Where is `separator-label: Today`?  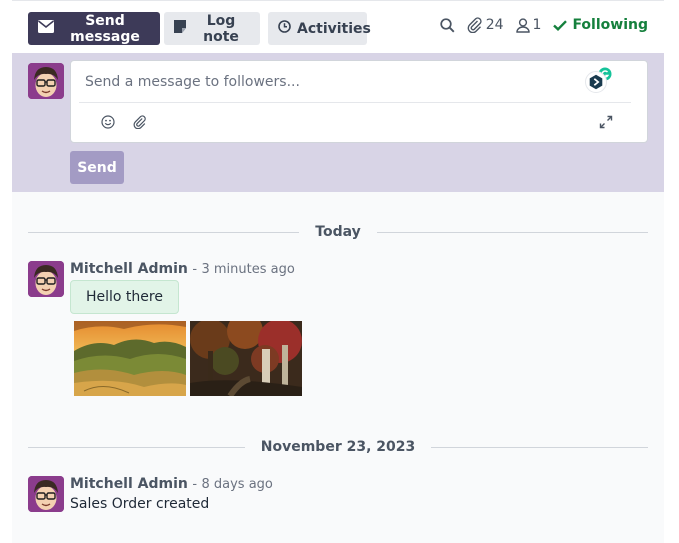
separator-label: Today is located at coordinates (338, 232).